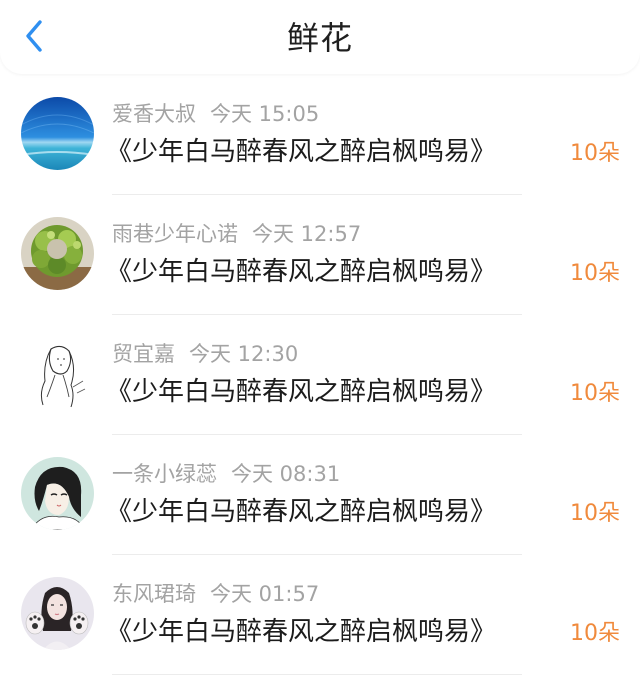  Describe the element at coordinates (57, 253) in the screenshot. I see `plant-wreath-avatar` at that location.